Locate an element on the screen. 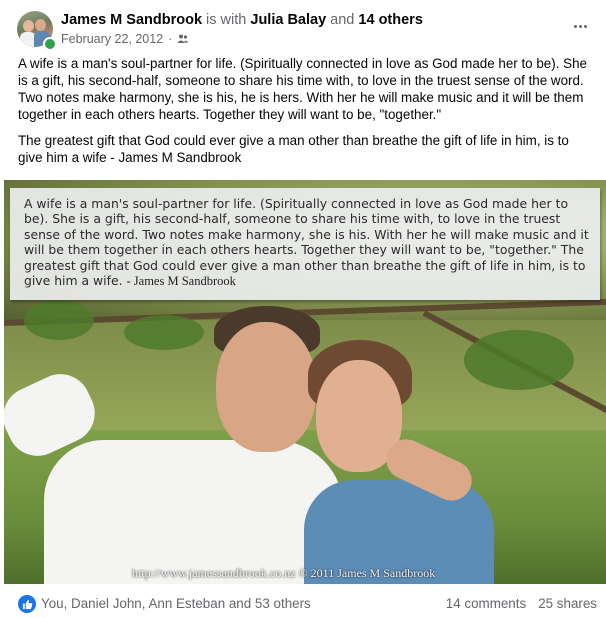 This screenshot has height=618, width=606. friends-icon is located at coordinates (183, 39).